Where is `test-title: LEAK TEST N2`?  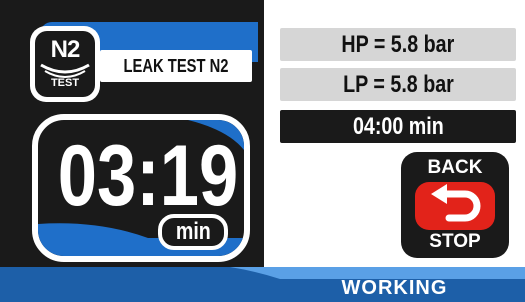
test-title: LEAK TEST N2 is located at coordinates (176, 66).